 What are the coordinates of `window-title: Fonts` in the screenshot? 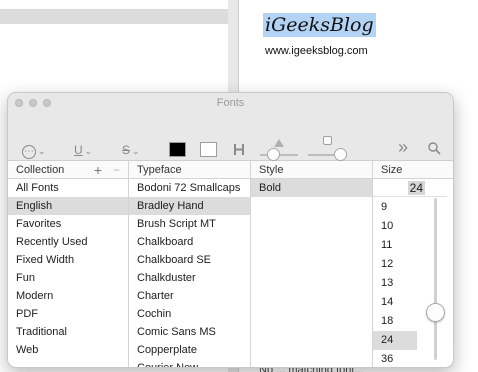 It's located at (230, 103).